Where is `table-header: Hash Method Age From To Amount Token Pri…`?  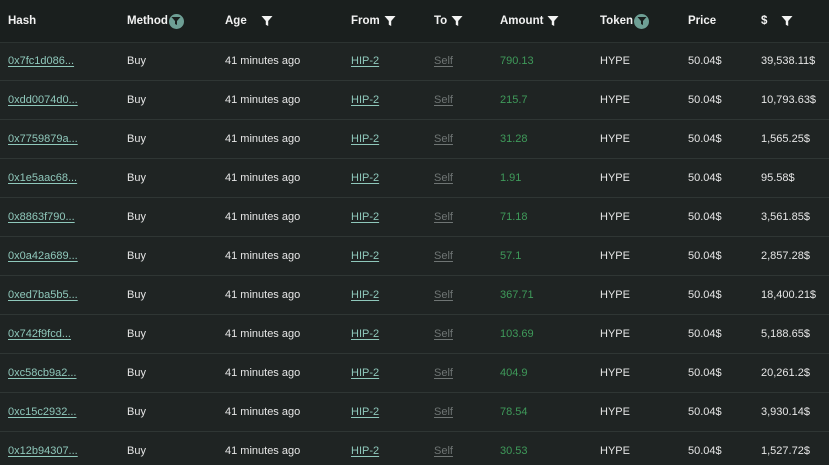 table-header: Hash Method Age From To Amount Token Pri… is located at coordinates (414, 21).